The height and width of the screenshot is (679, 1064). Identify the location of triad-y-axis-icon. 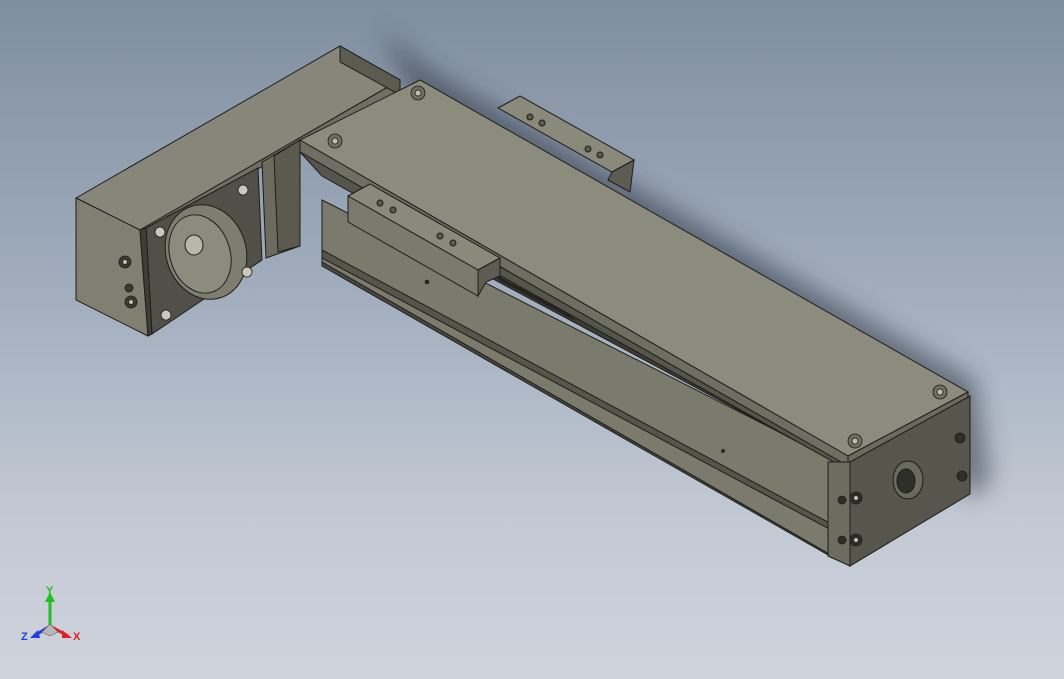
(50, 609).